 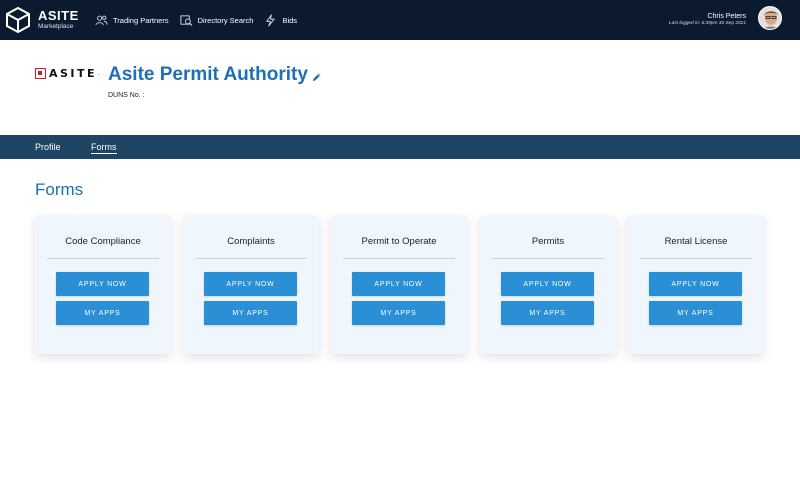 I want to click on main-nav: Trading Partners Directory Search Bids, so click(x=201, y=20).